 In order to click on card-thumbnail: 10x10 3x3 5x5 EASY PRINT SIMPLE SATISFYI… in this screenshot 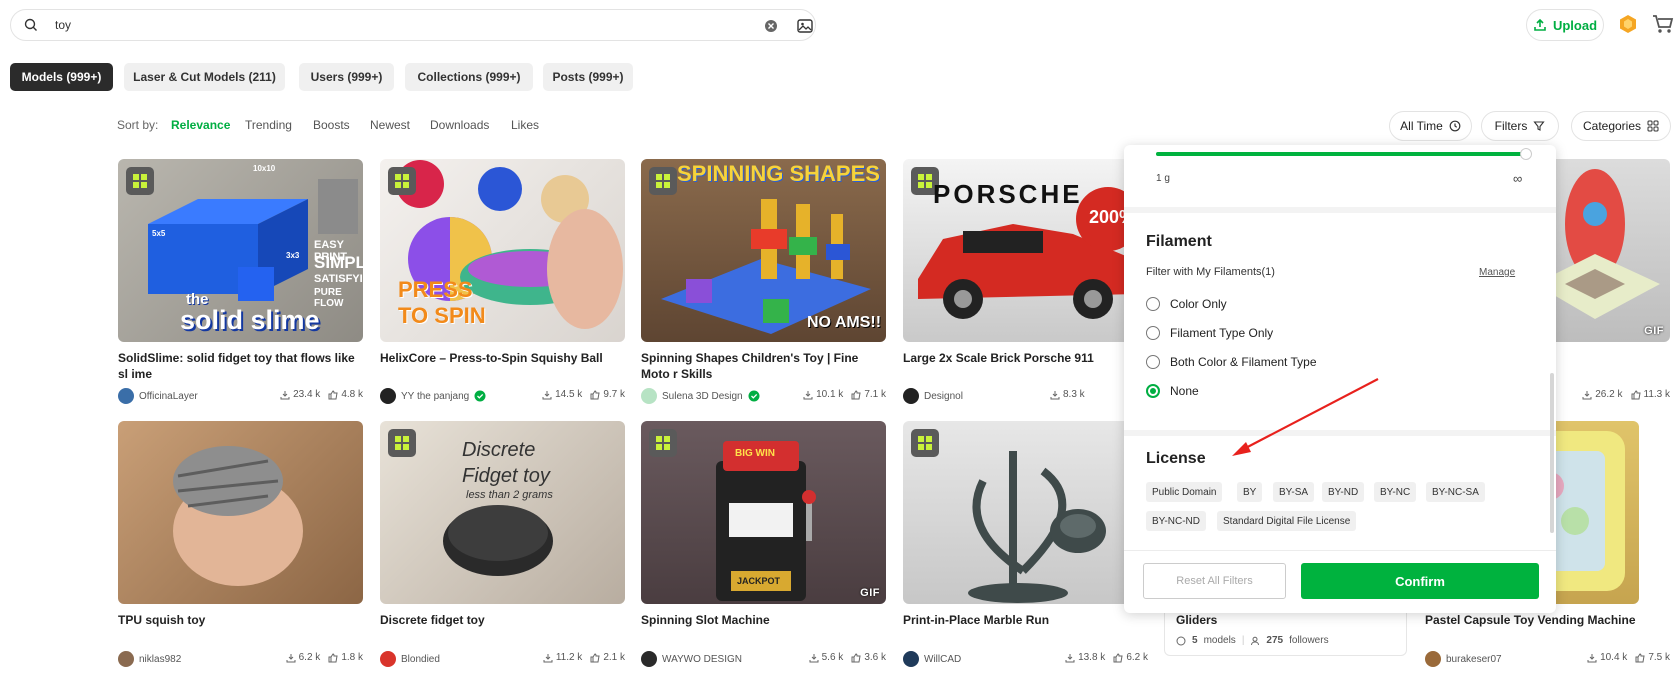, I will do `click(240, 250)`.